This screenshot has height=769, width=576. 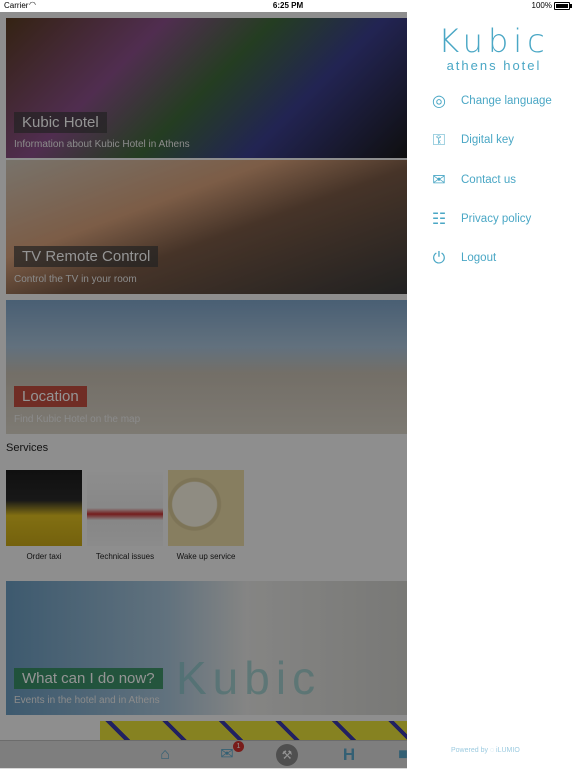 What do you see at coordinates (492, 750) in the screenshot?
I see `ilumio-logo-icon: ◌` at bounding box center [492, 750].